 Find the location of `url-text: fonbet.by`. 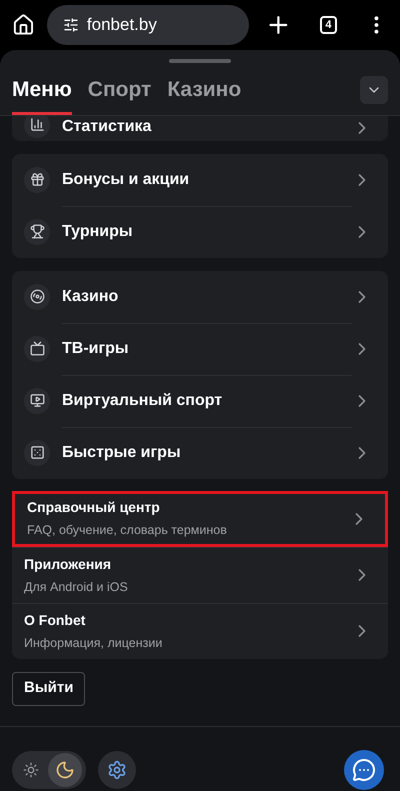

url-text: fonbet.by is located at coordinates (121, 25).